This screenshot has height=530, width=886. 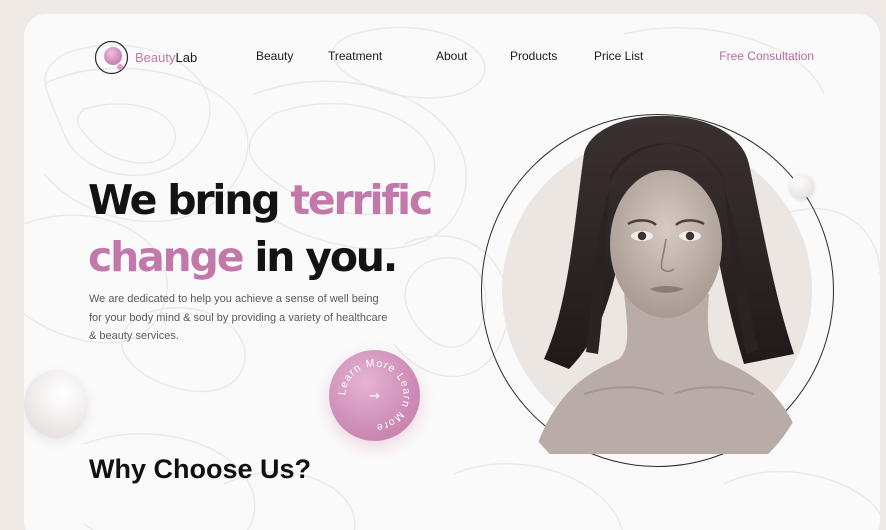 What do you see at coordinates (629, 56) in the screenshot?
I see `nav-item-price-list: Price List` at bounding box center [629, 56].